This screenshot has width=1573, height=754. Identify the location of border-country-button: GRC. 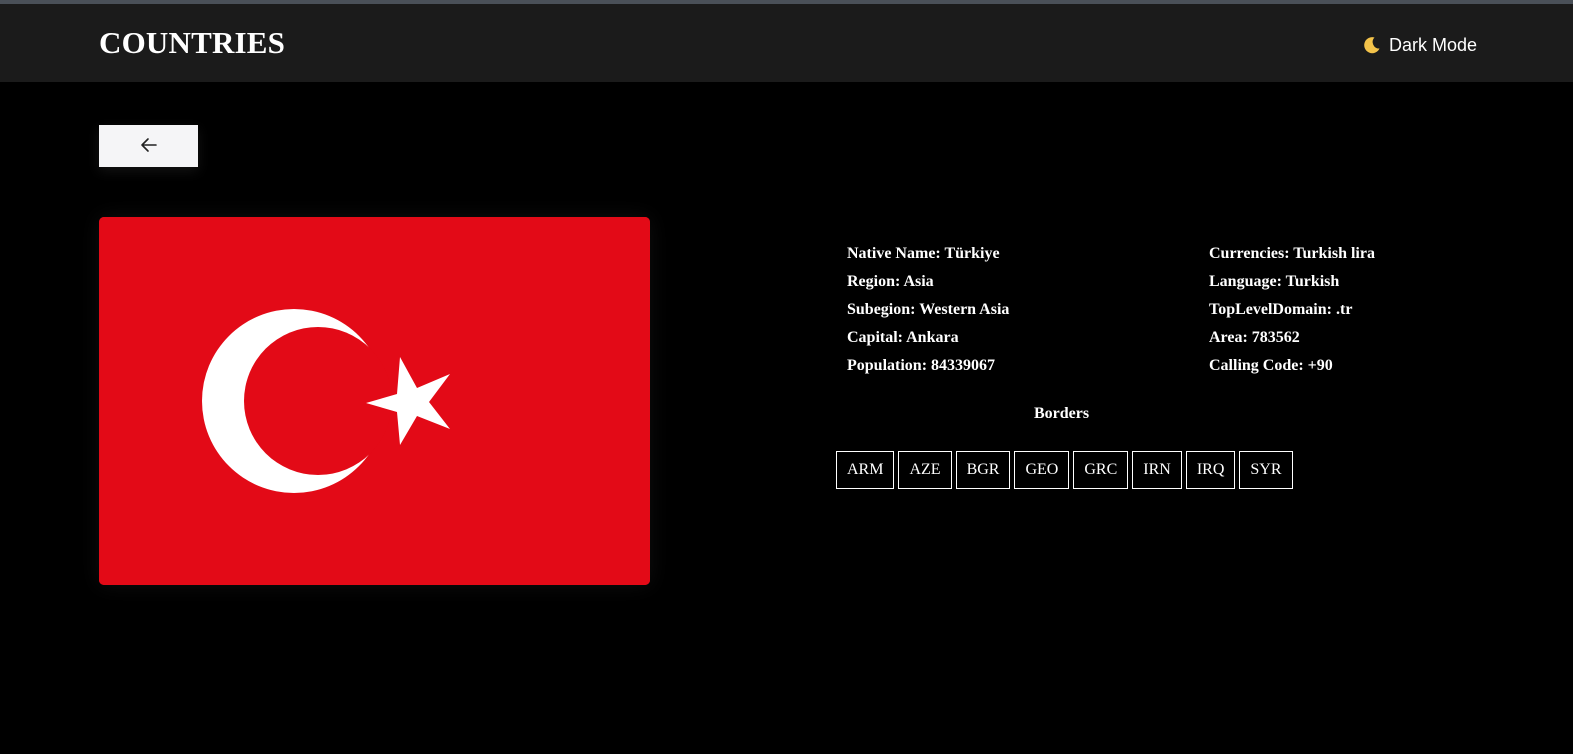
(1101, 470).